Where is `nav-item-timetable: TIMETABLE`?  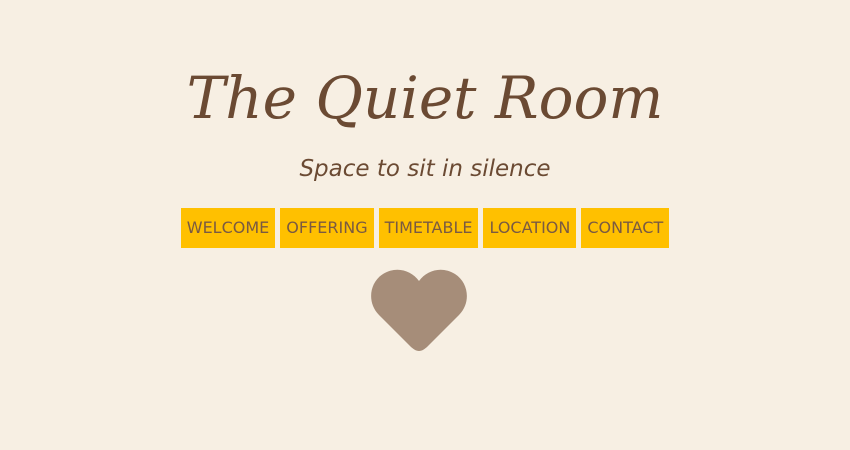
nav-item-timetable: TIMETABLE is located at coordinates (428, 228).